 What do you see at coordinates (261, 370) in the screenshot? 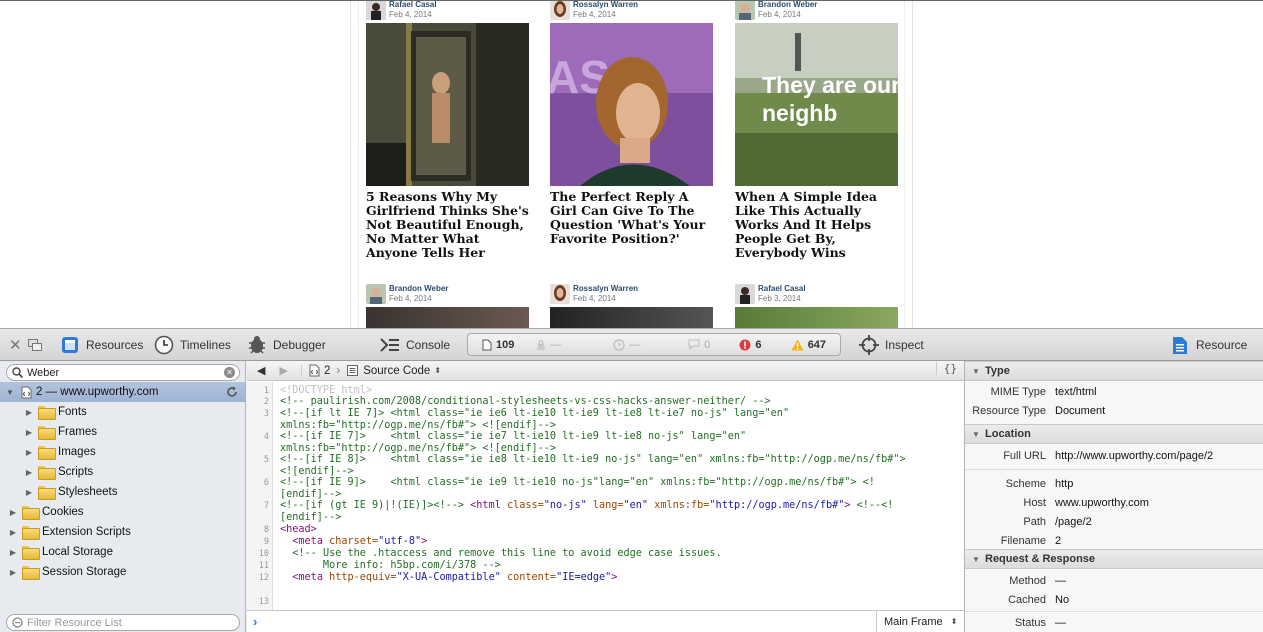
I see `back-arrow-icon: ◀` at bounding box center [261, 370].